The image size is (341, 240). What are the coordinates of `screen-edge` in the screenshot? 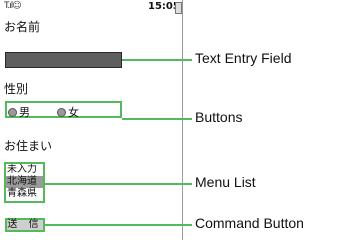 It's located at (182, 120).